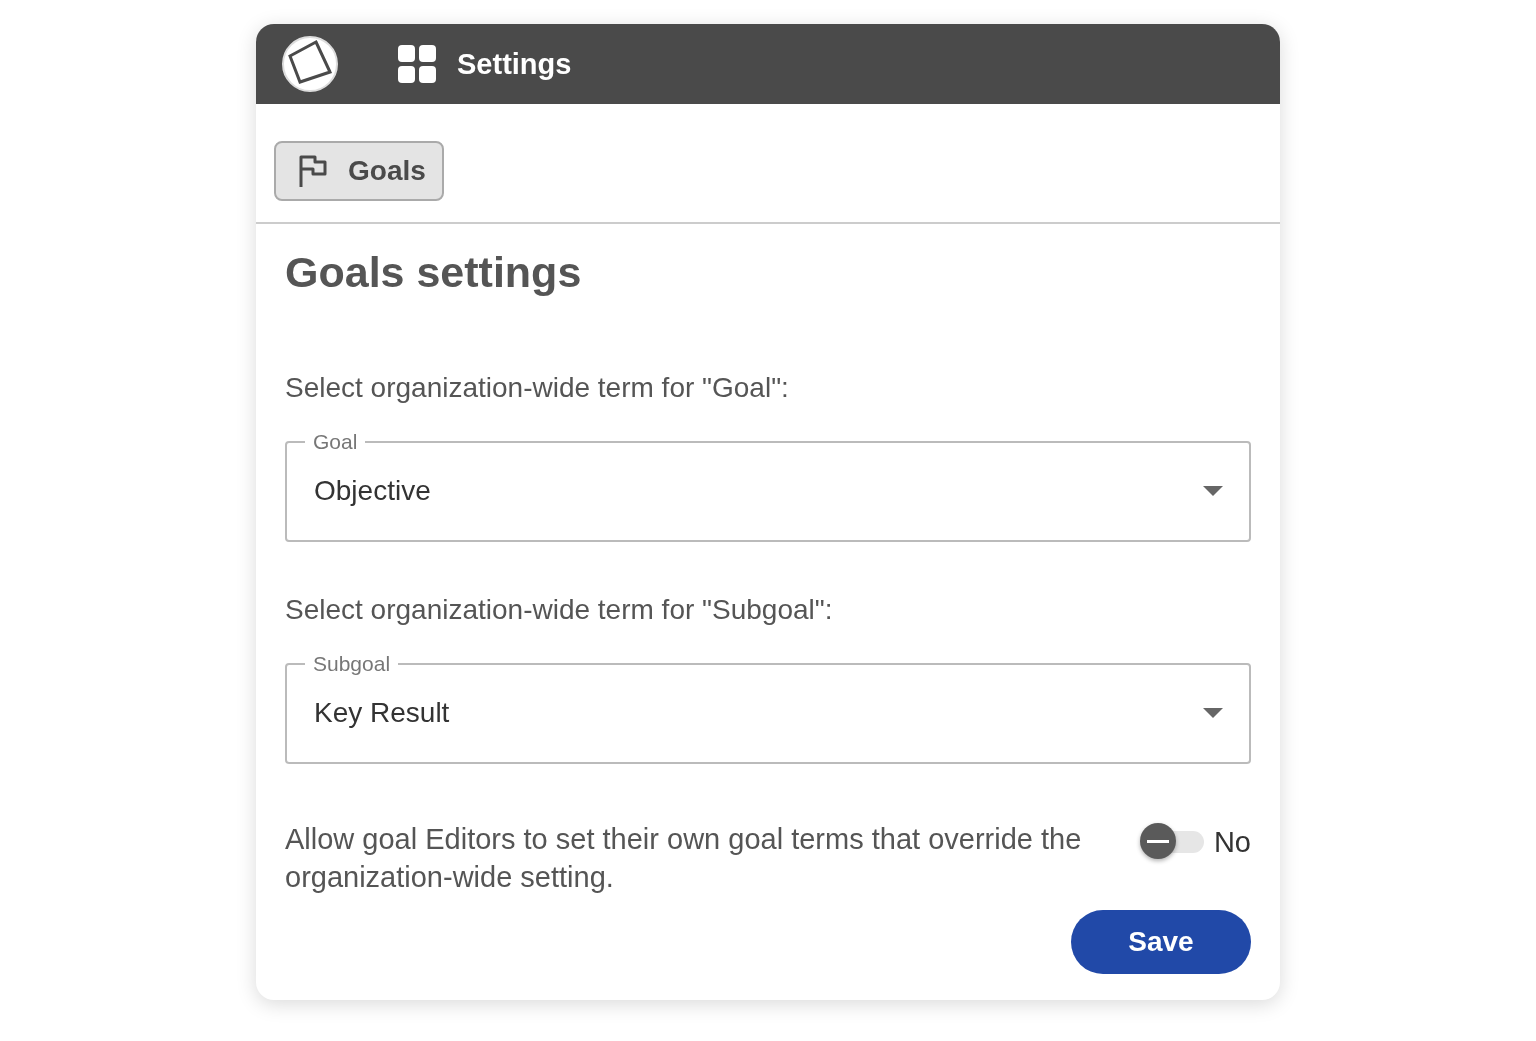 Image resolution: width=1536 pixels, height=1041 pixels. Describe the element at coordinates (417, 64) in the screenshot. I see `grid-icon` at that location.